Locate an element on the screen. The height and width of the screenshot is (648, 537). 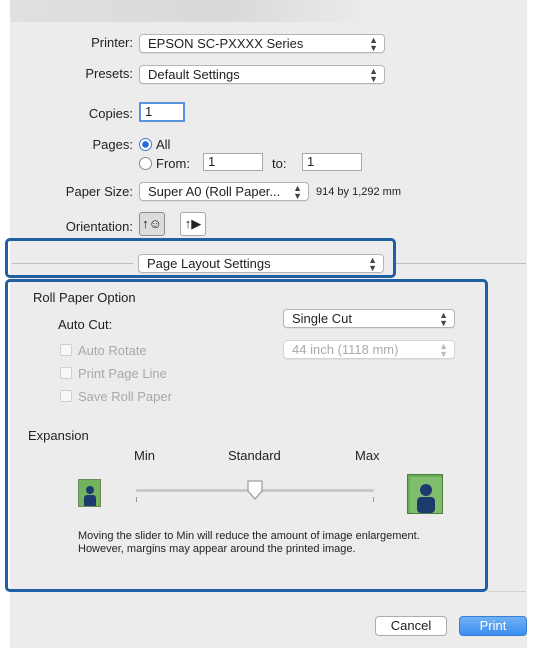
pages-all-radio is located at coordinates (145, 144).